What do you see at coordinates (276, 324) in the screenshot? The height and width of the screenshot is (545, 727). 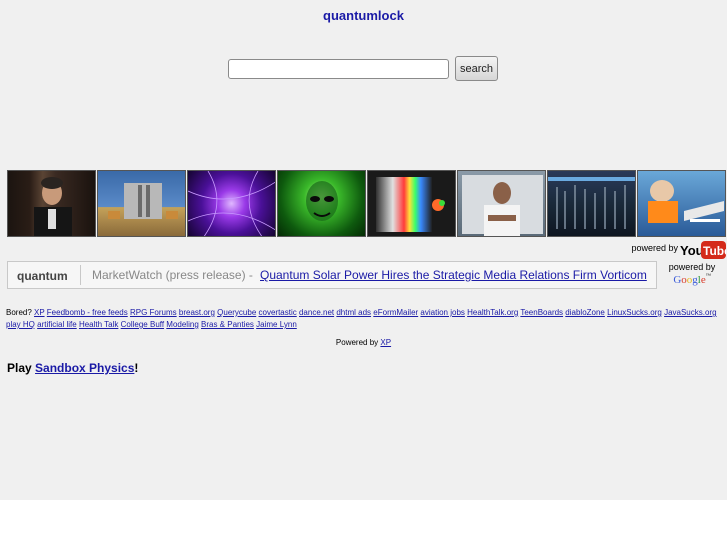 I see `link-item: Jaime Lynn` at bounding box center [276, 324].